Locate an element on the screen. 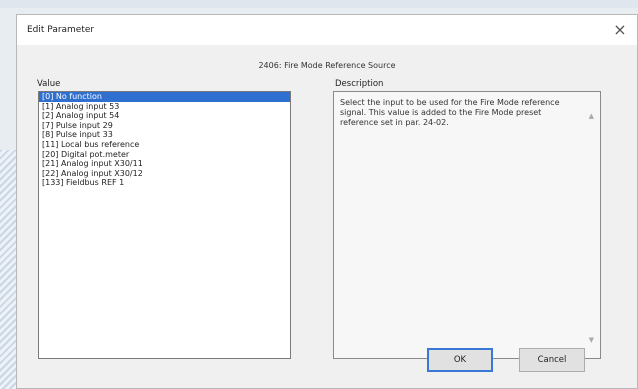 The width and height of the screenshot is (638, 389). scroll-down-icon: ▼ is located at coordinates (591, 340).